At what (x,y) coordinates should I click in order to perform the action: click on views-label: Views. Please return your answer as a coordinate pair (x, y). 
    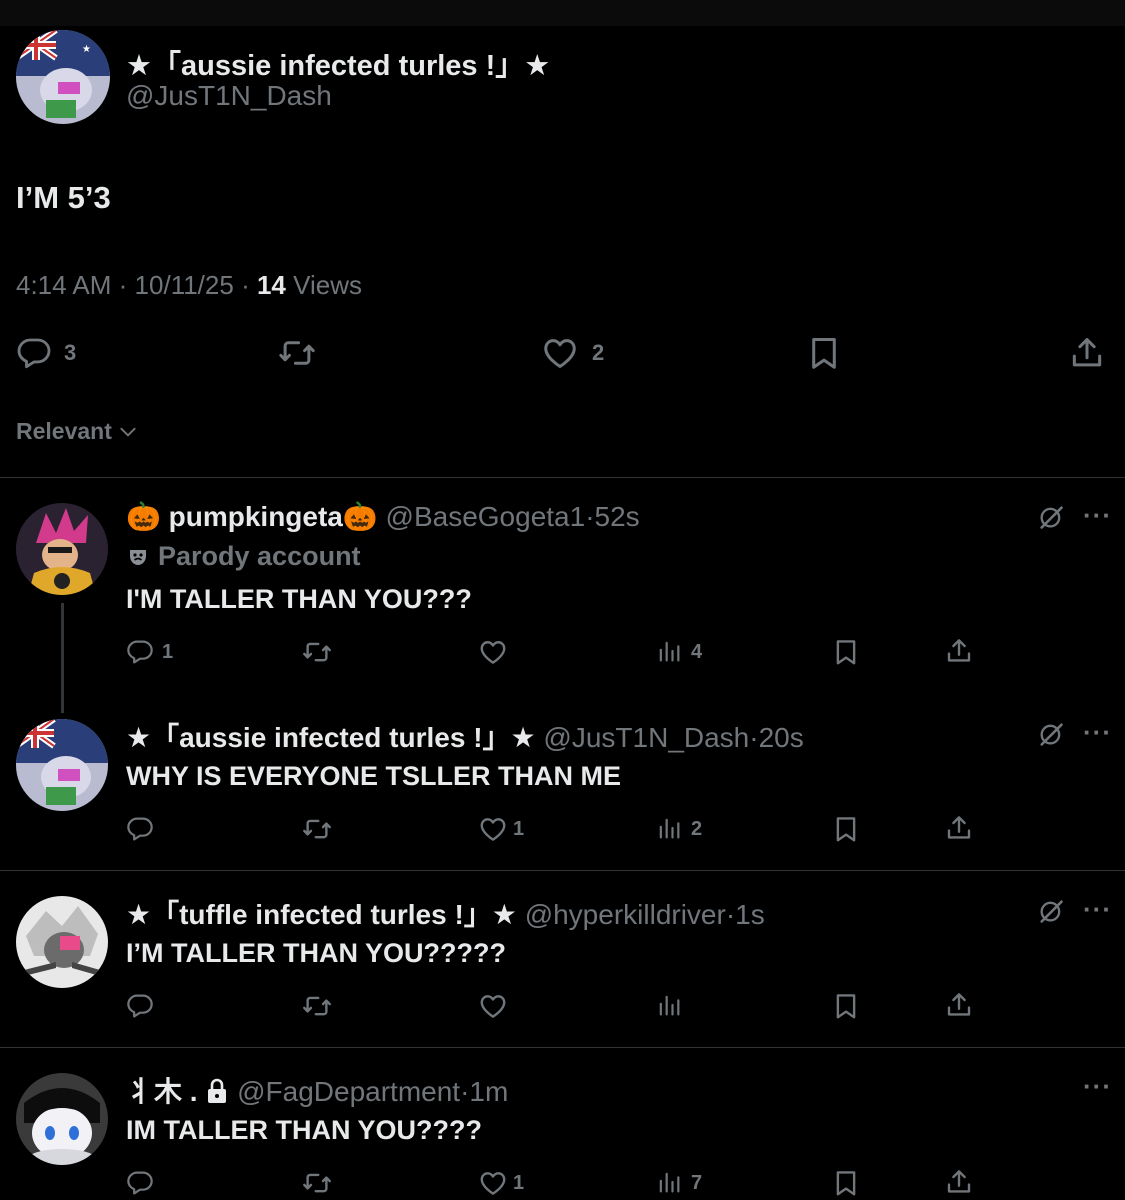
    Looking at the image, I should click on (328, 285).